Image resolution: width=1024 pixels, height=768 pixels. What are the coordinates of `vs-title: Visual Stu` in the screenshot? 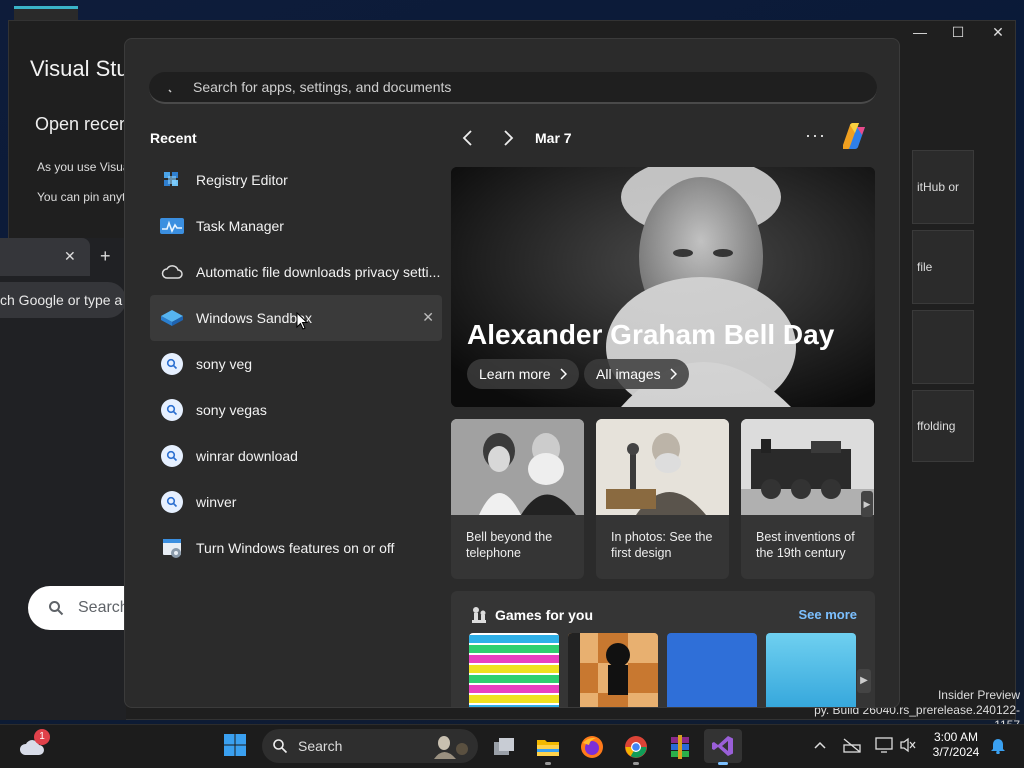 It's located at (79, 68).